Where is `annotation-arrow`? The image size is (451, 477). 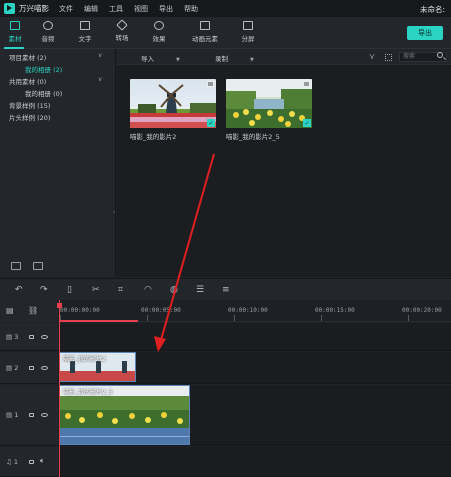 annotation-arrow is located at coordinates (184, 252).